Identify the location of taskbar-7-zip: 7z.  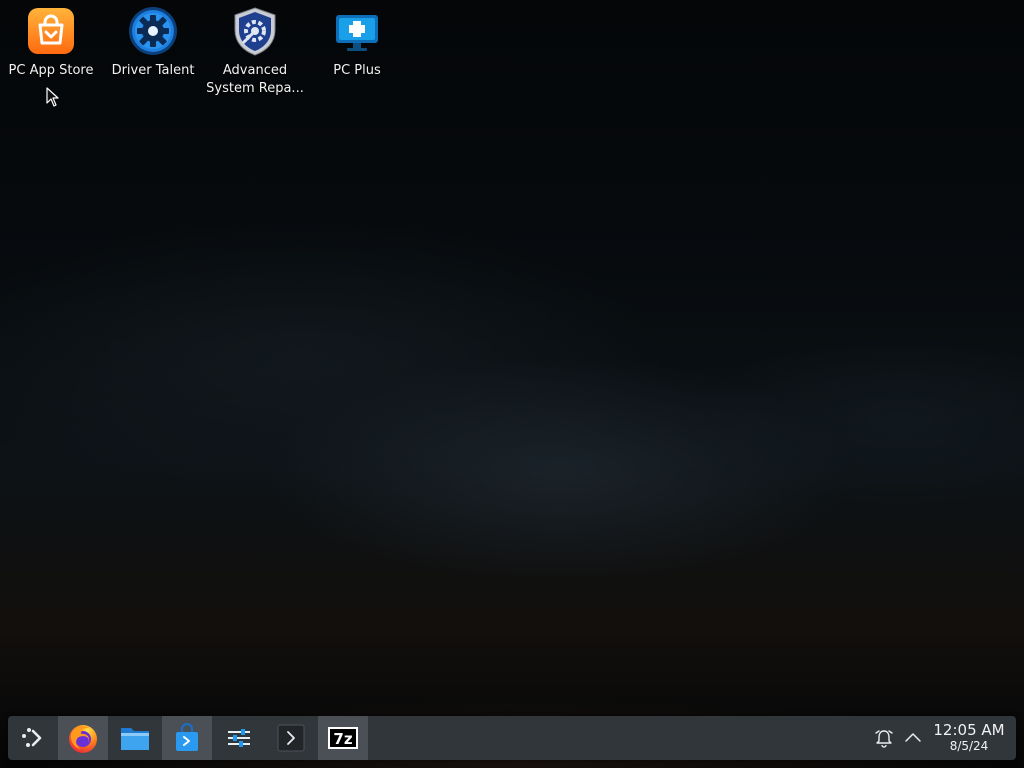
(343, 738).